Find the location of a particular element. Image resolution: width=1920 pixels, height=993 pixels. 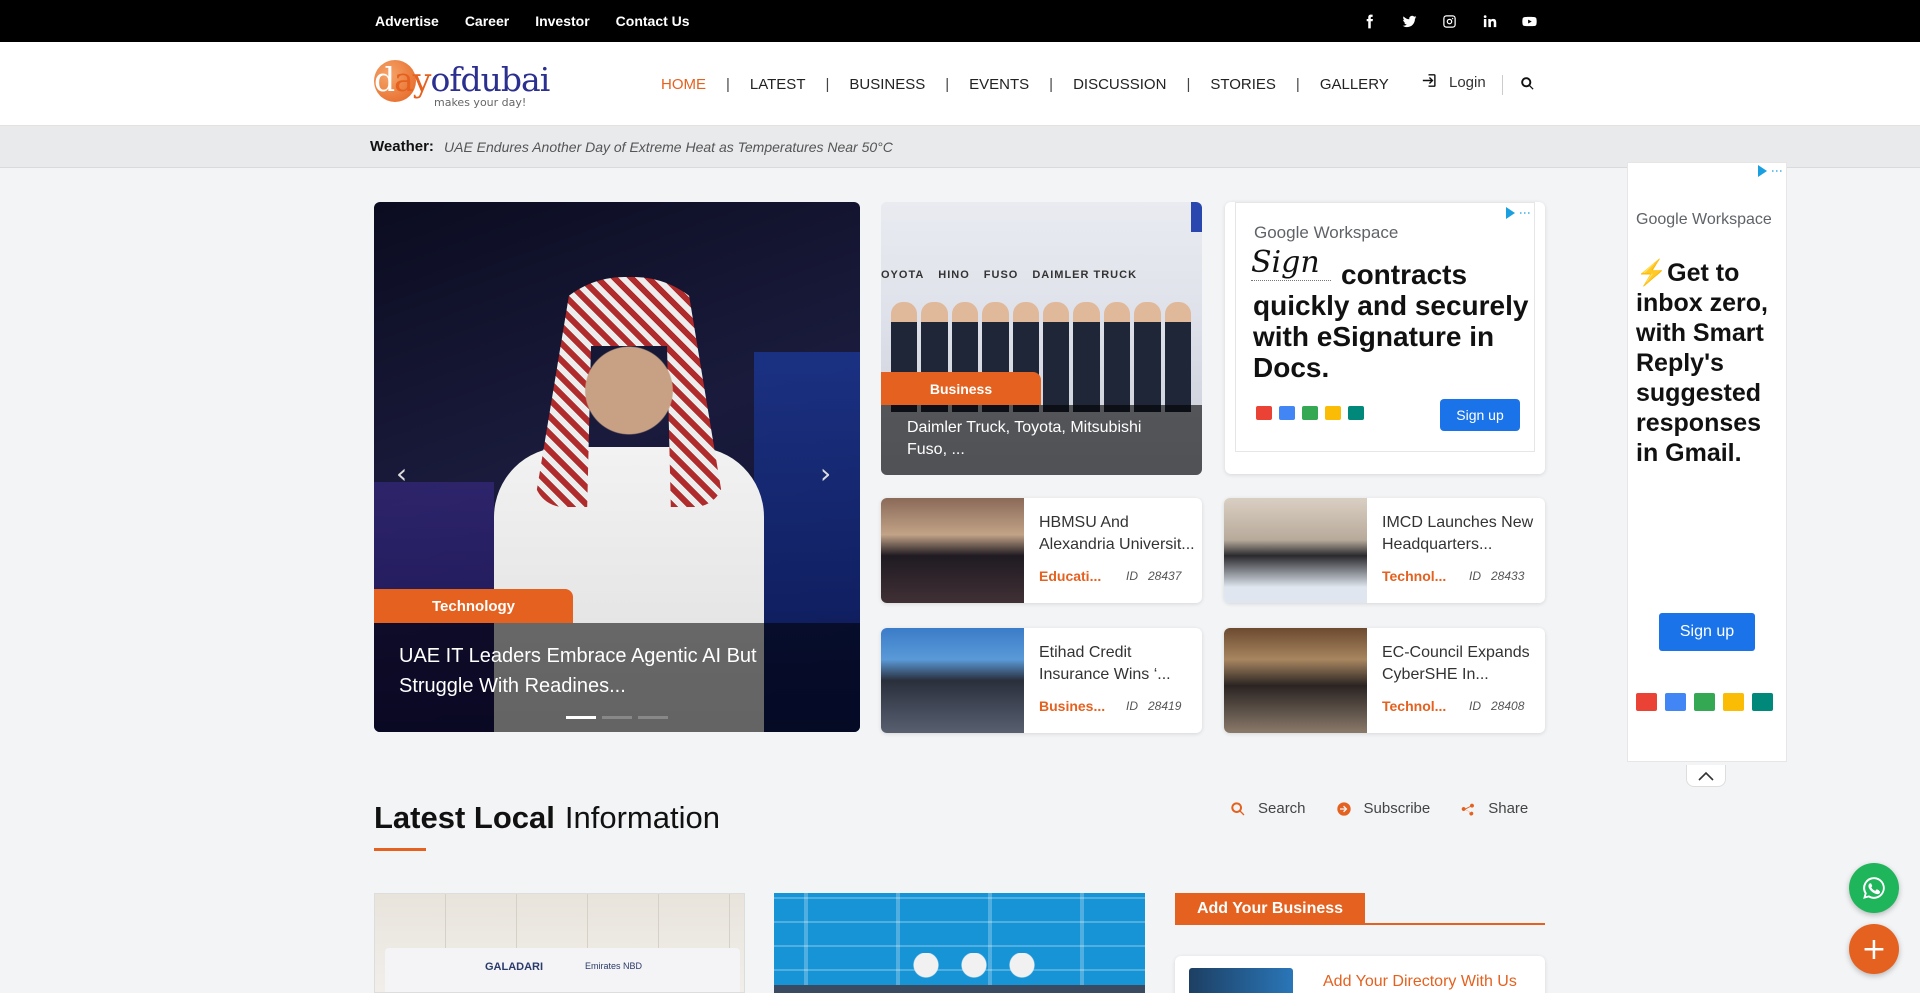

section-subscribe-button: Subscribe is located at coordinates (1383, 808).